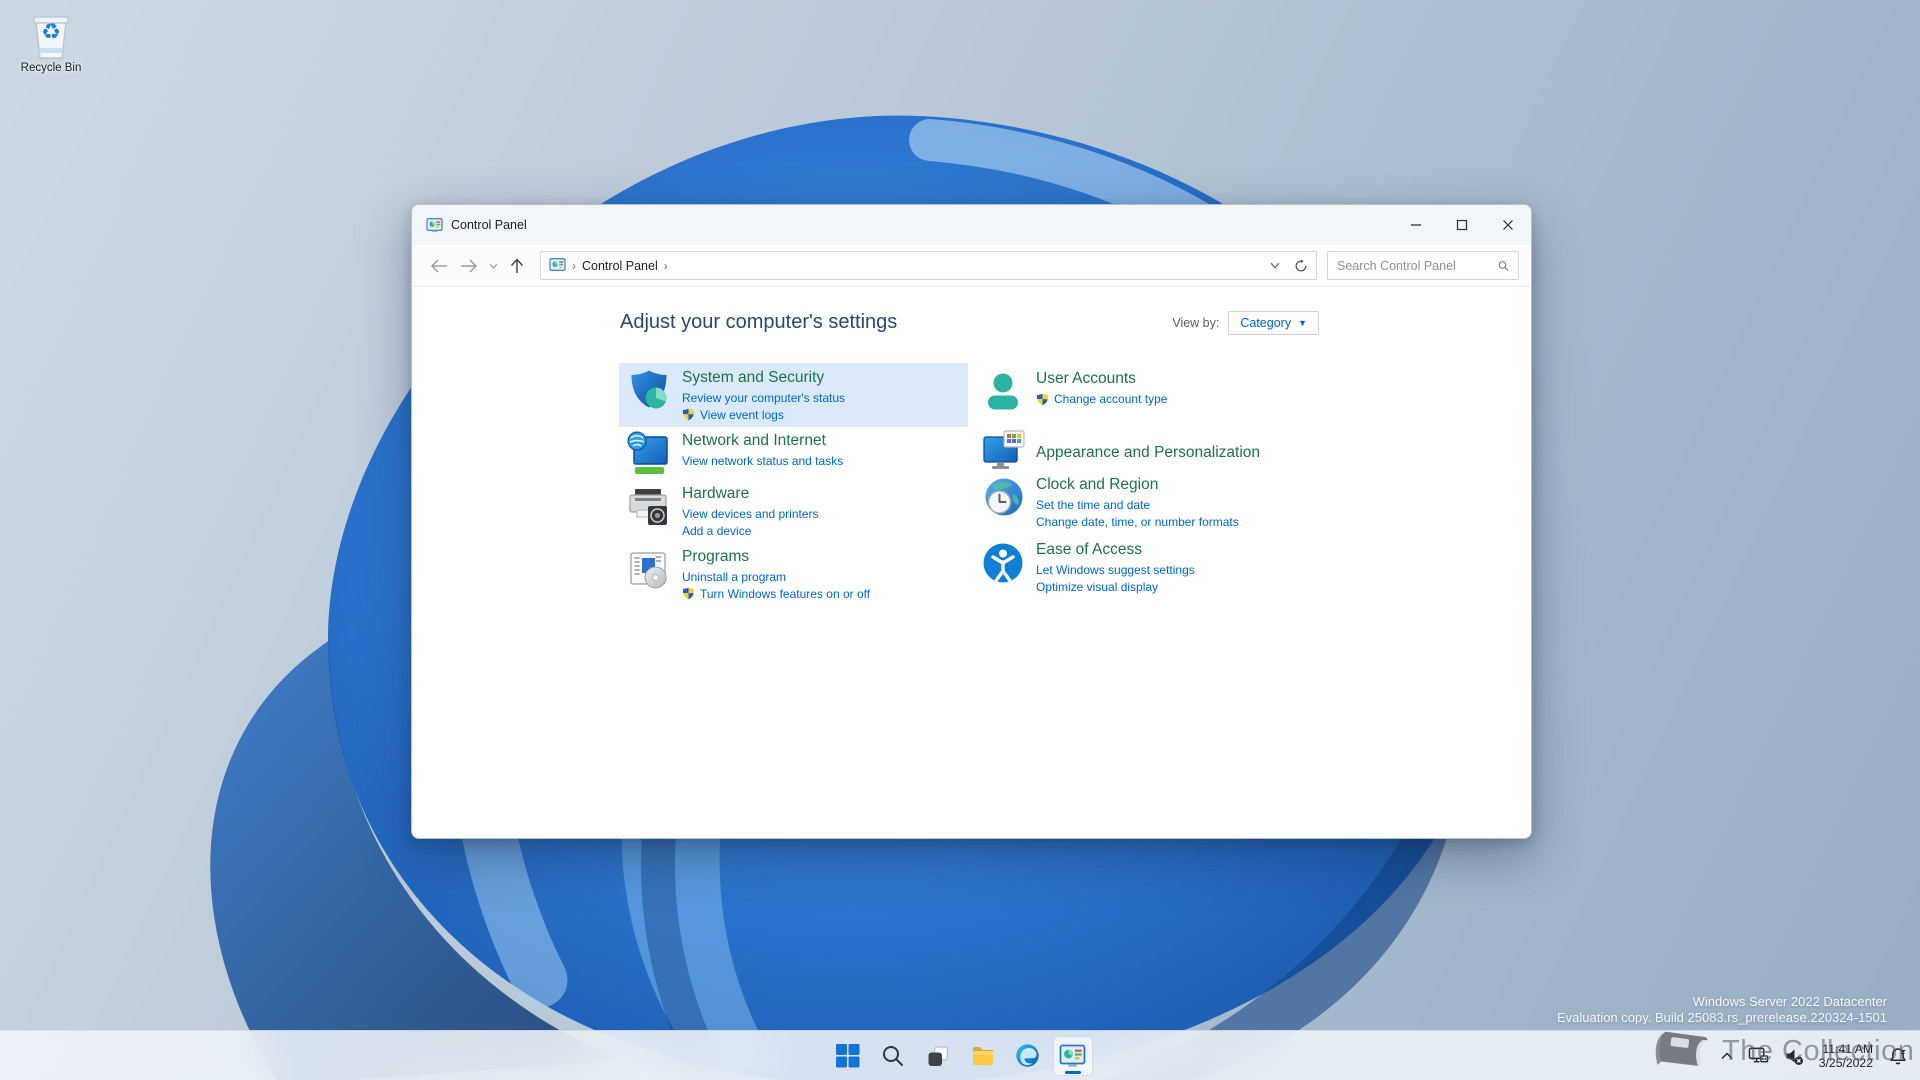 The image size is (1920, 1080). I want to click on taskbar-search-button, so click(893, 1056).